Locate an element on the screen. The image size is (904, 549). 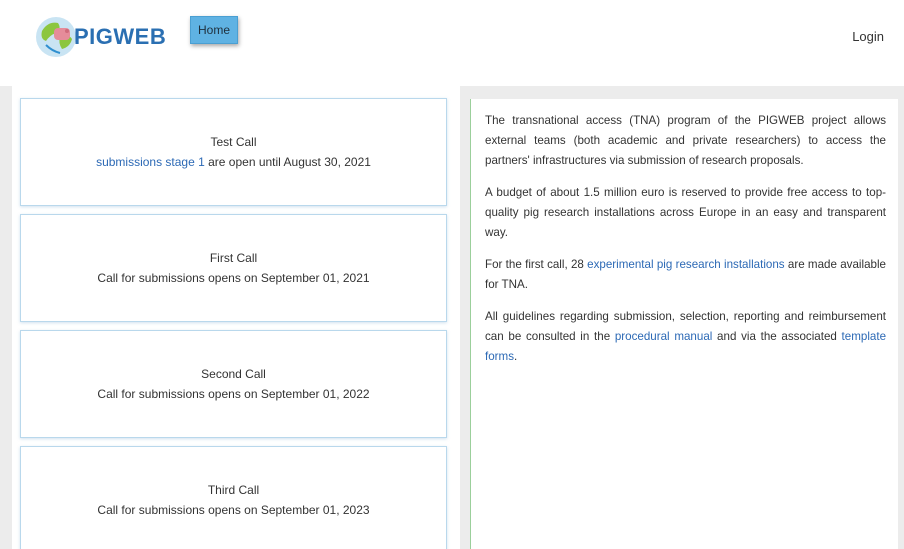
login-link: Login is located at coordinates (868, 36).